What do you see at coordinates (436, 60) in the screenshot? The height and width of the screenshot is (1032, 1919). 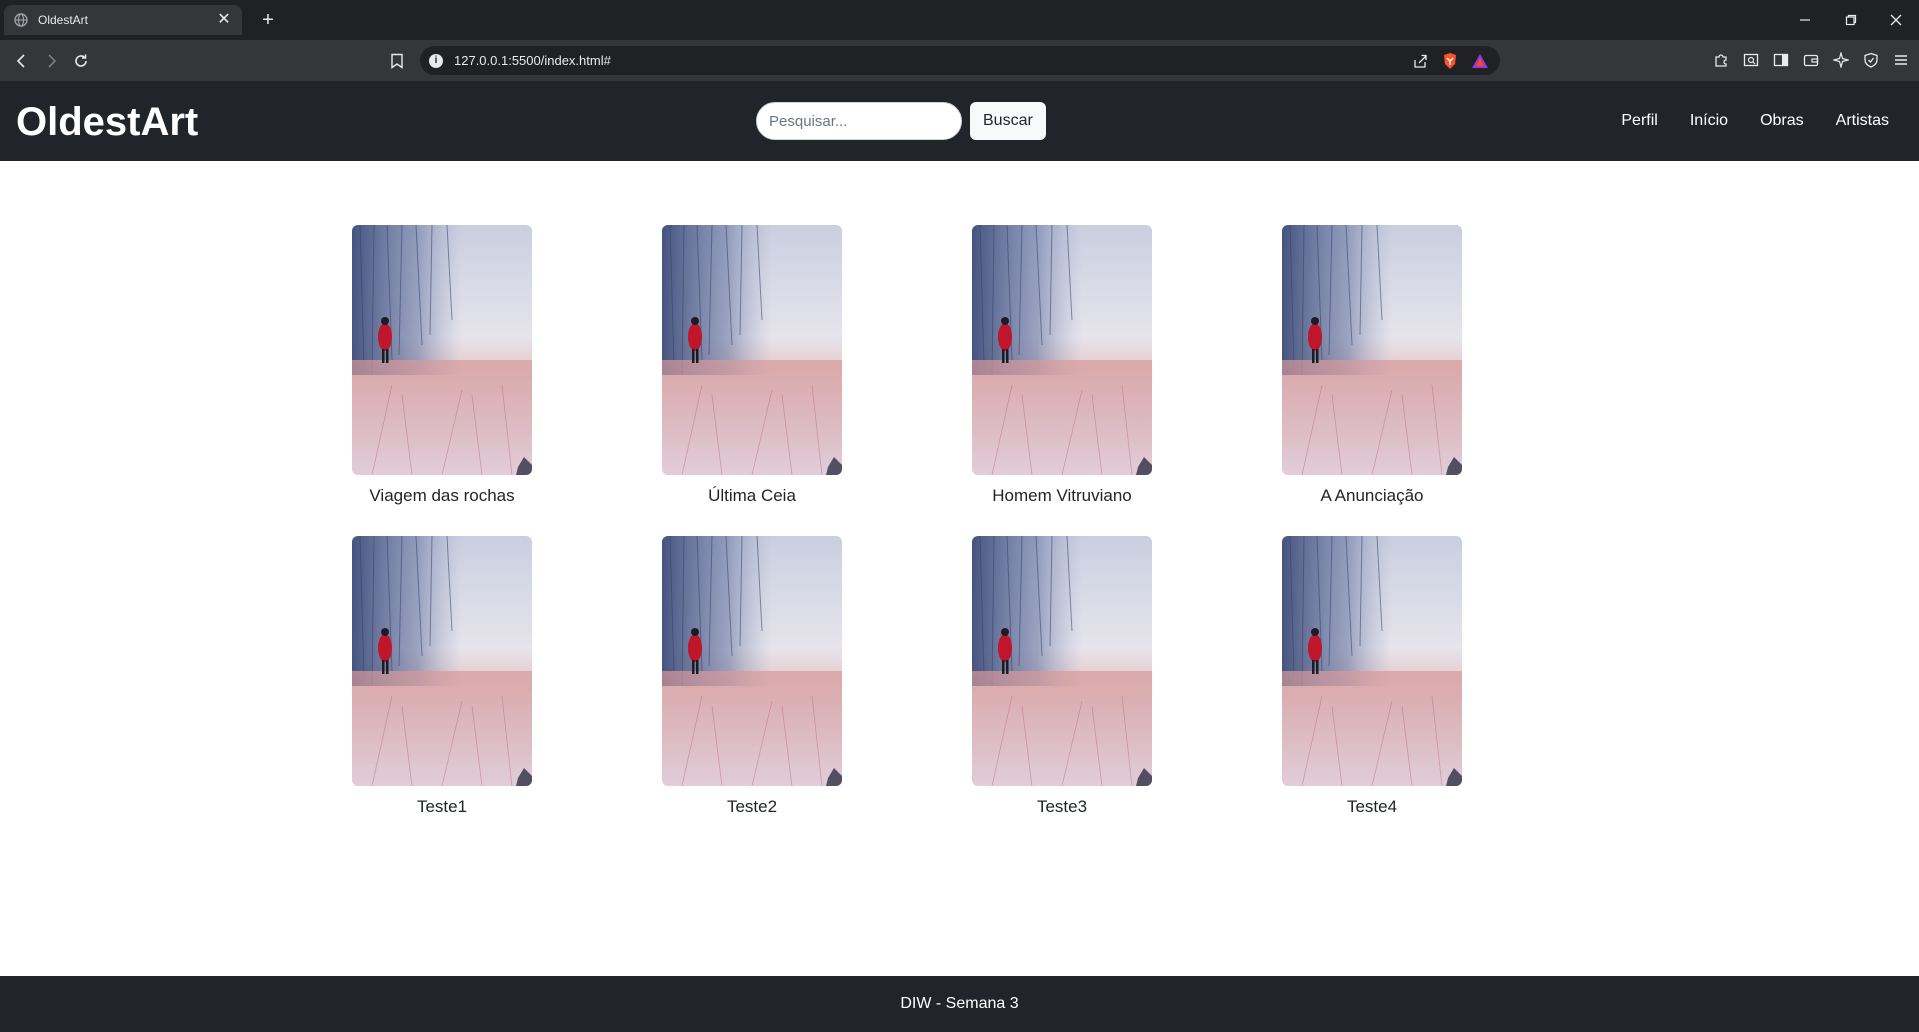 I see `site-info-icon: i` at bounding box center [436, 60].